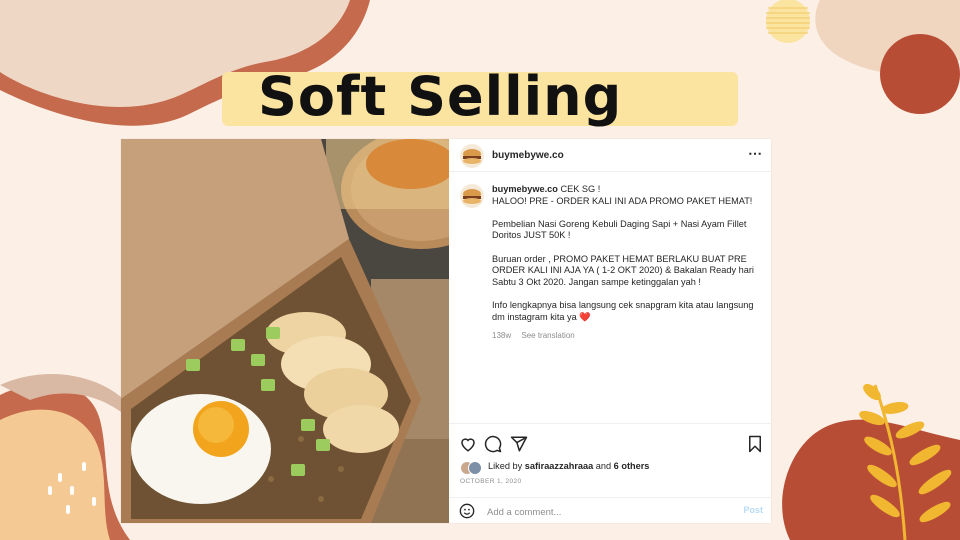  I want to click on post-header: buymebywe.co ⋯, so click(610, 155).